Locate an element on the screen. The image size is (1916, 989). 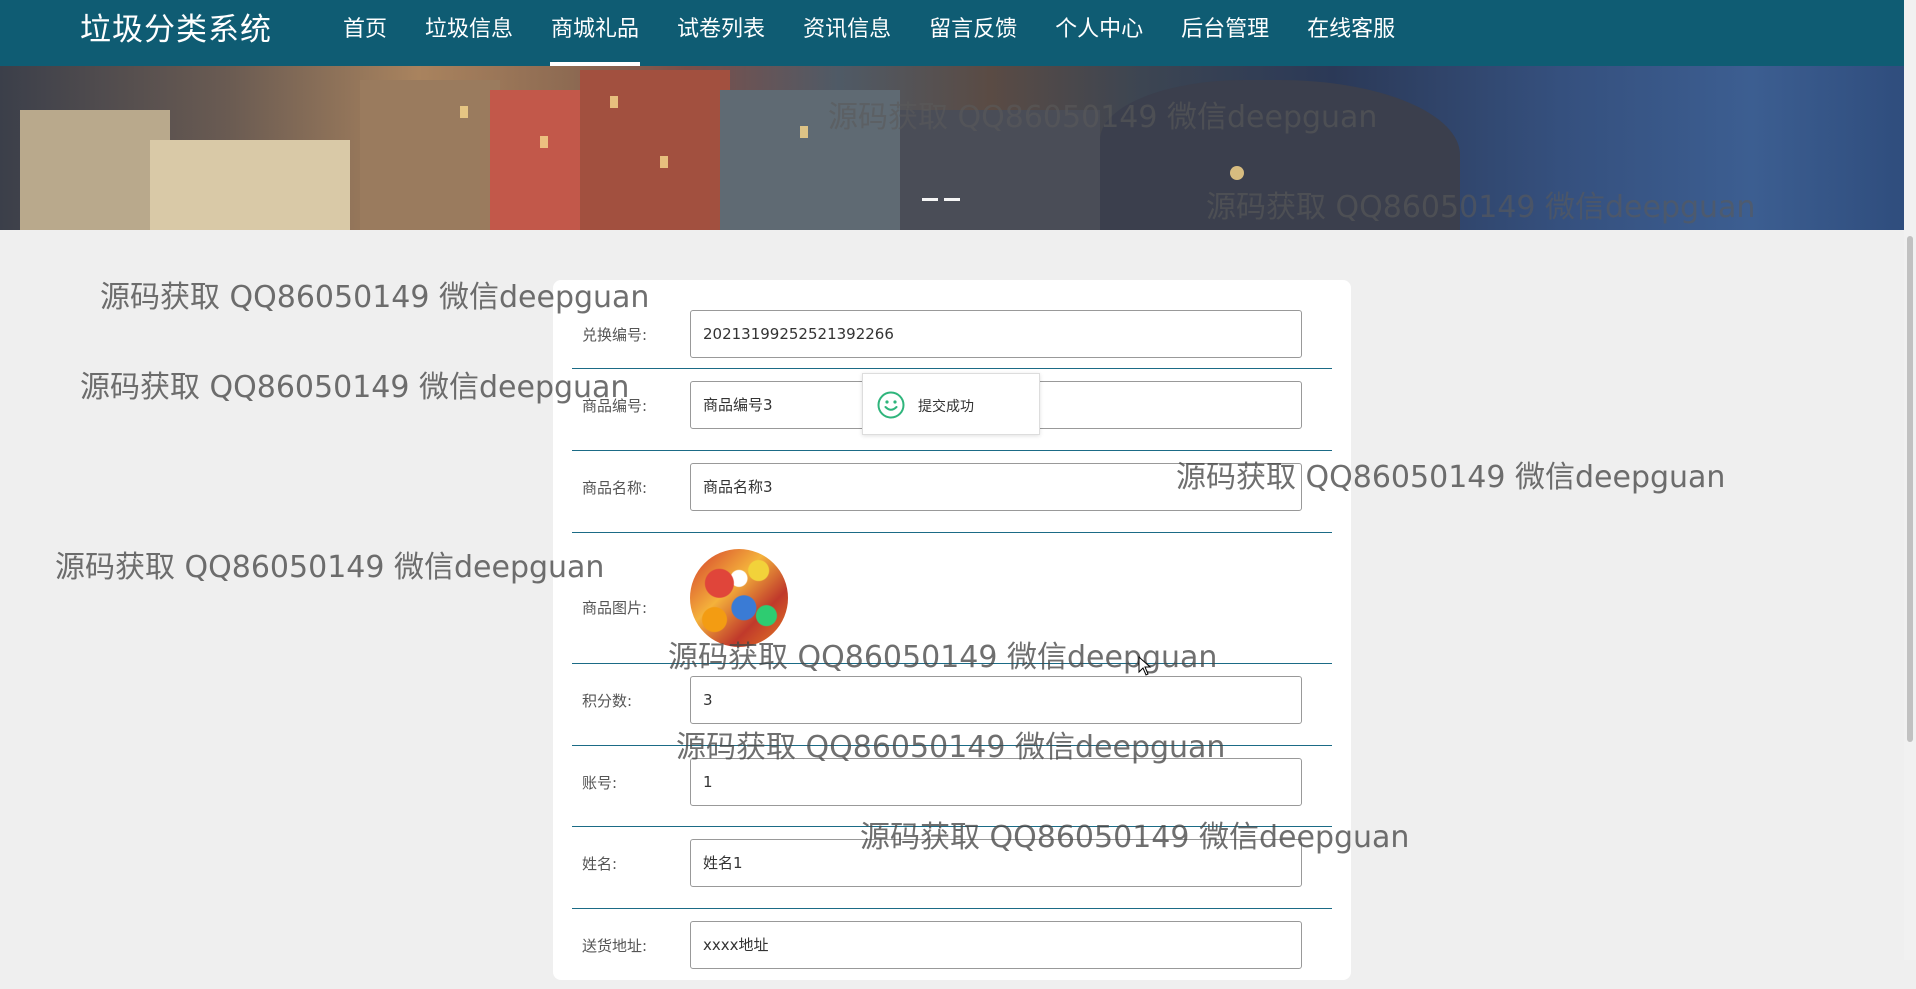
toast-message: 提交成功 is located at coordinates (946, 407).